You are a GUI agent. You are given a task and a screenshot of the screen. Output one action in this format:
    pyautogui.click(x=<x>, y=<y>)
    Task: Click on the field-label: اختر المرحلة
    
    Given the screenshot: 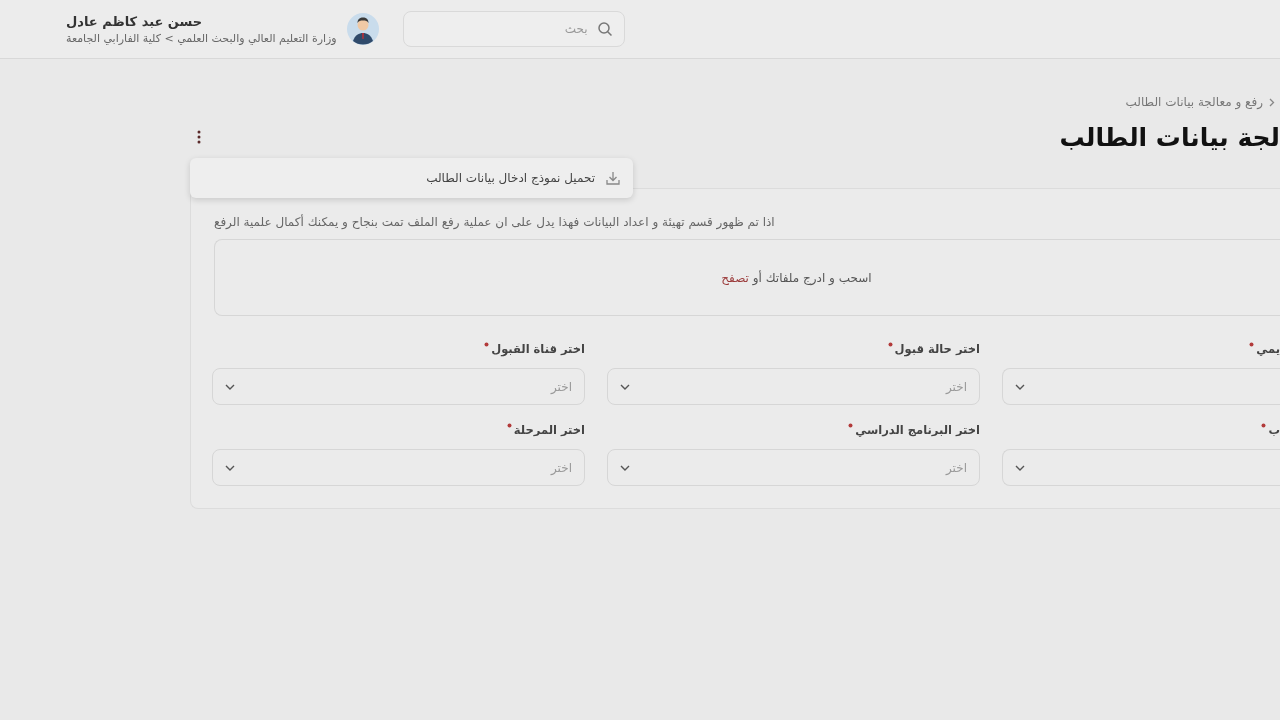 What is the action you would take?
    pyautogui.click(x=549, y=430)
    